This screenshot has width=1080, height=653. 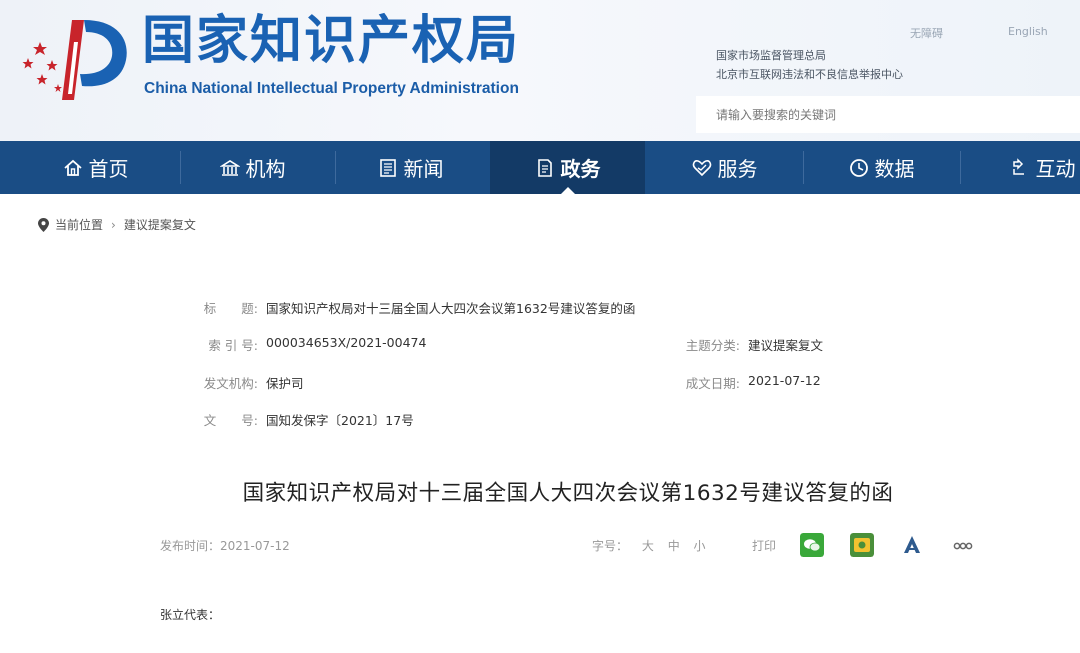 What do you see at coordinates (346, 342) in the screenshot?
I see `meta-index-value: 000034653X/2021-00474` at bounding box center [346, 342].